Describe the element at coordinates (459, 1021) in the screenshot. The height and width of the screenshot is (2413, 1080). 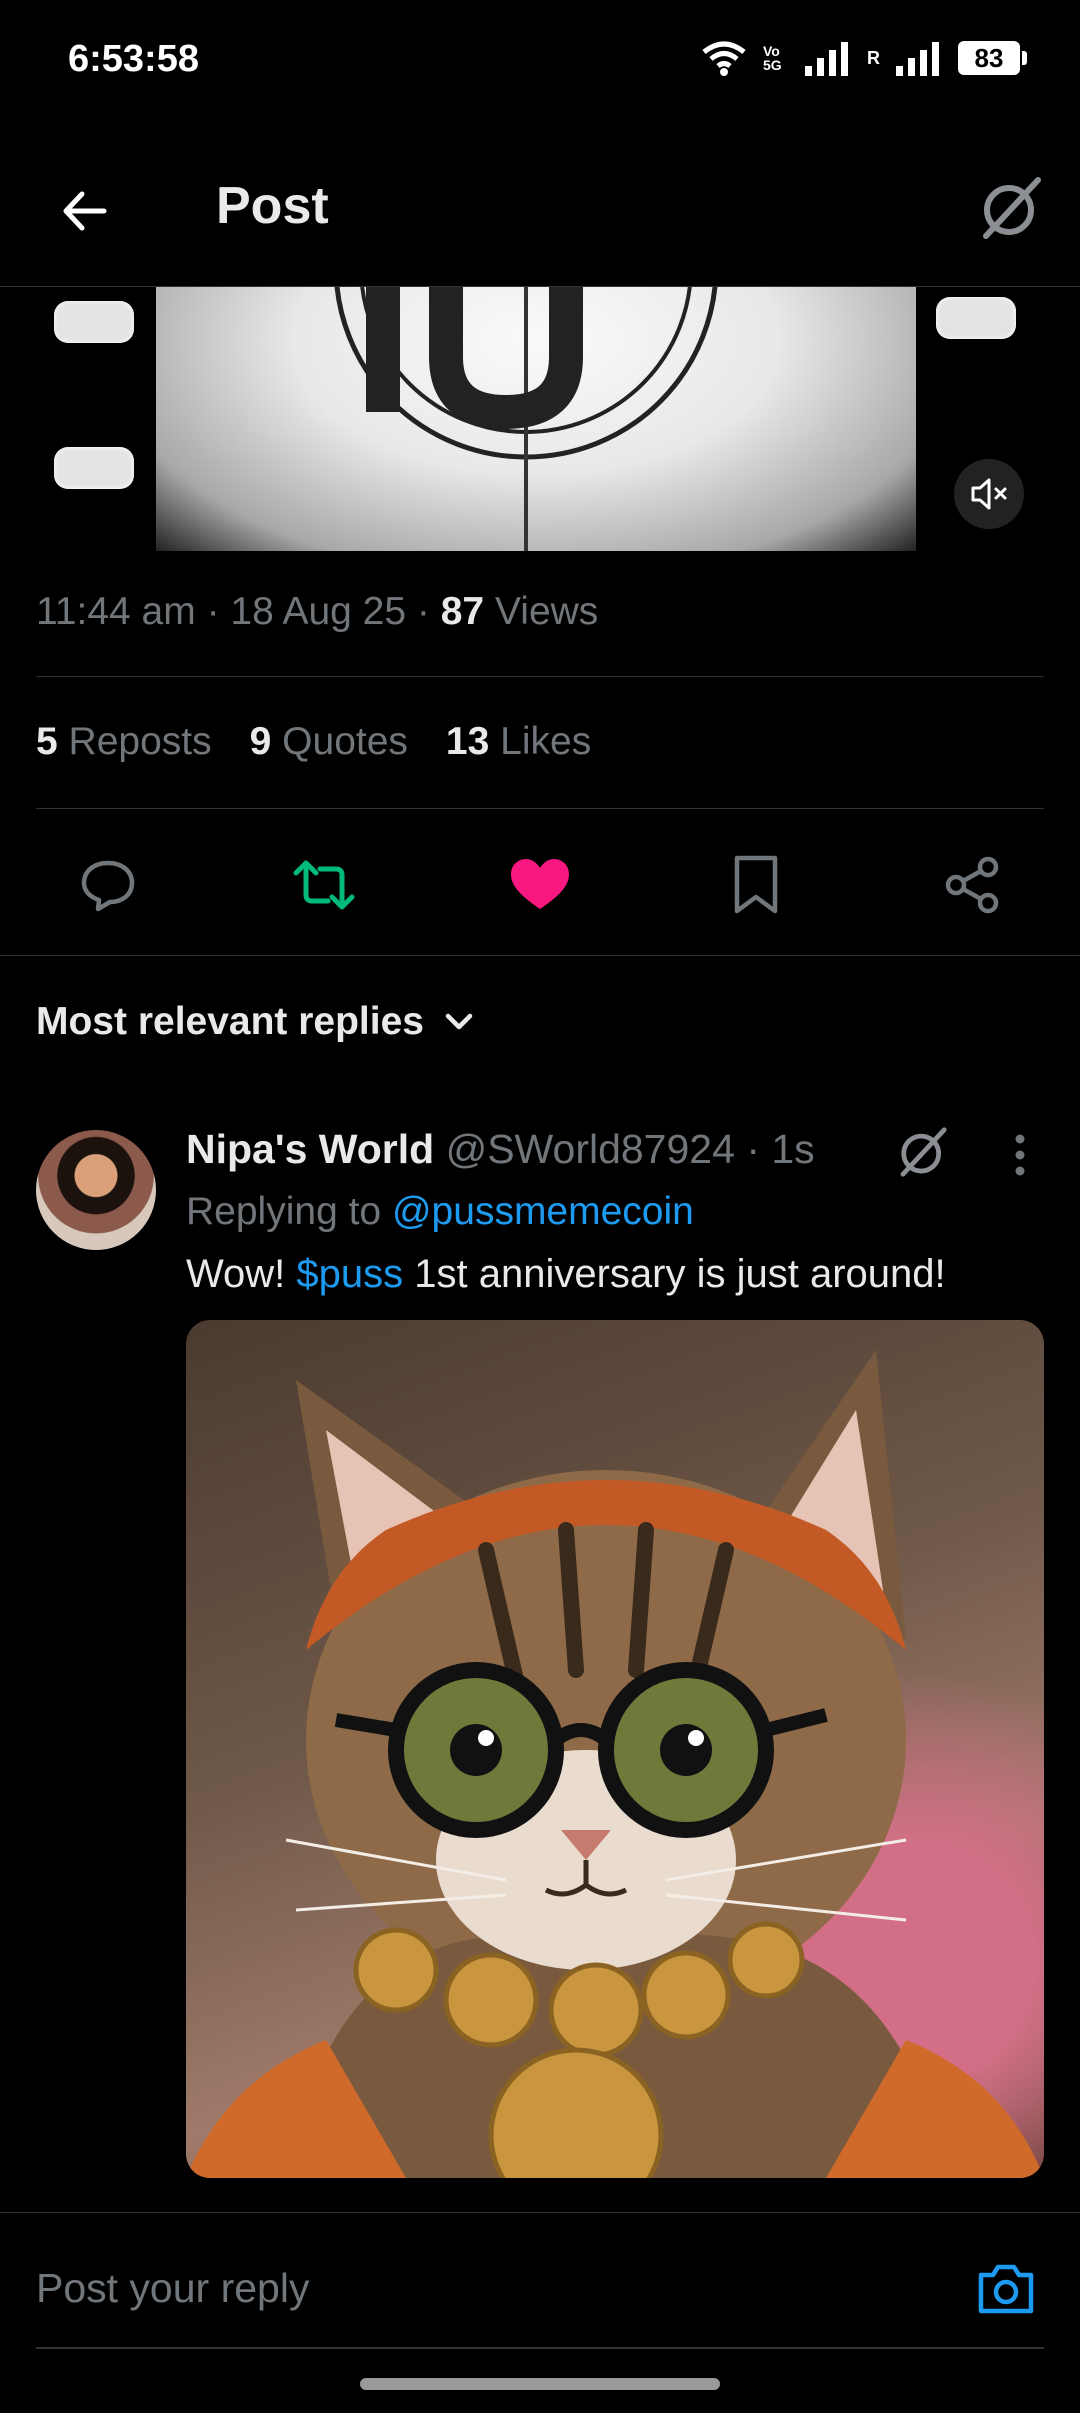
I see `chevron-down-icon` at that location.